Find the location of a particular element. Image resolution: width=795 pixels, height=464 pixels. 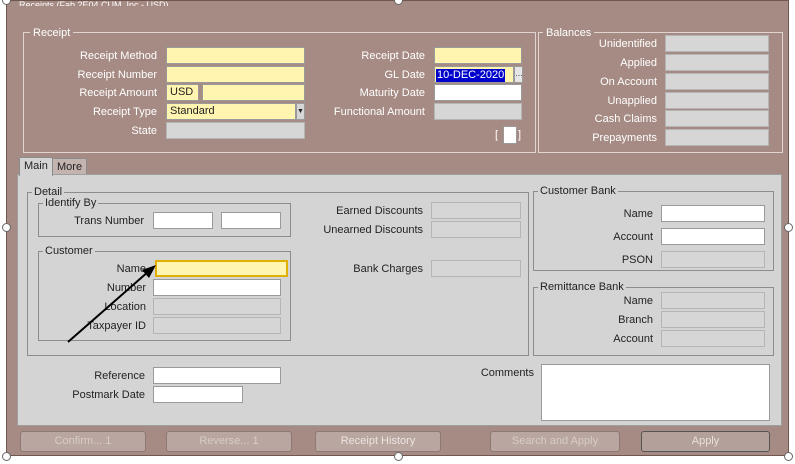

applied-label: Applied is located at coordinates (638, 63).